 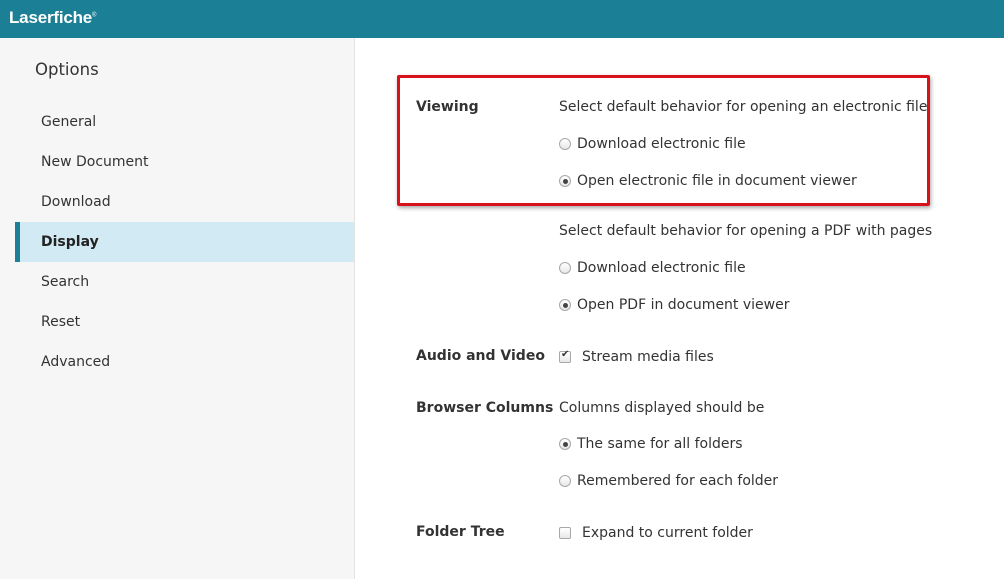 I want to click on option-label: Open electronic file in document viewer, so click(x=717, y=181).